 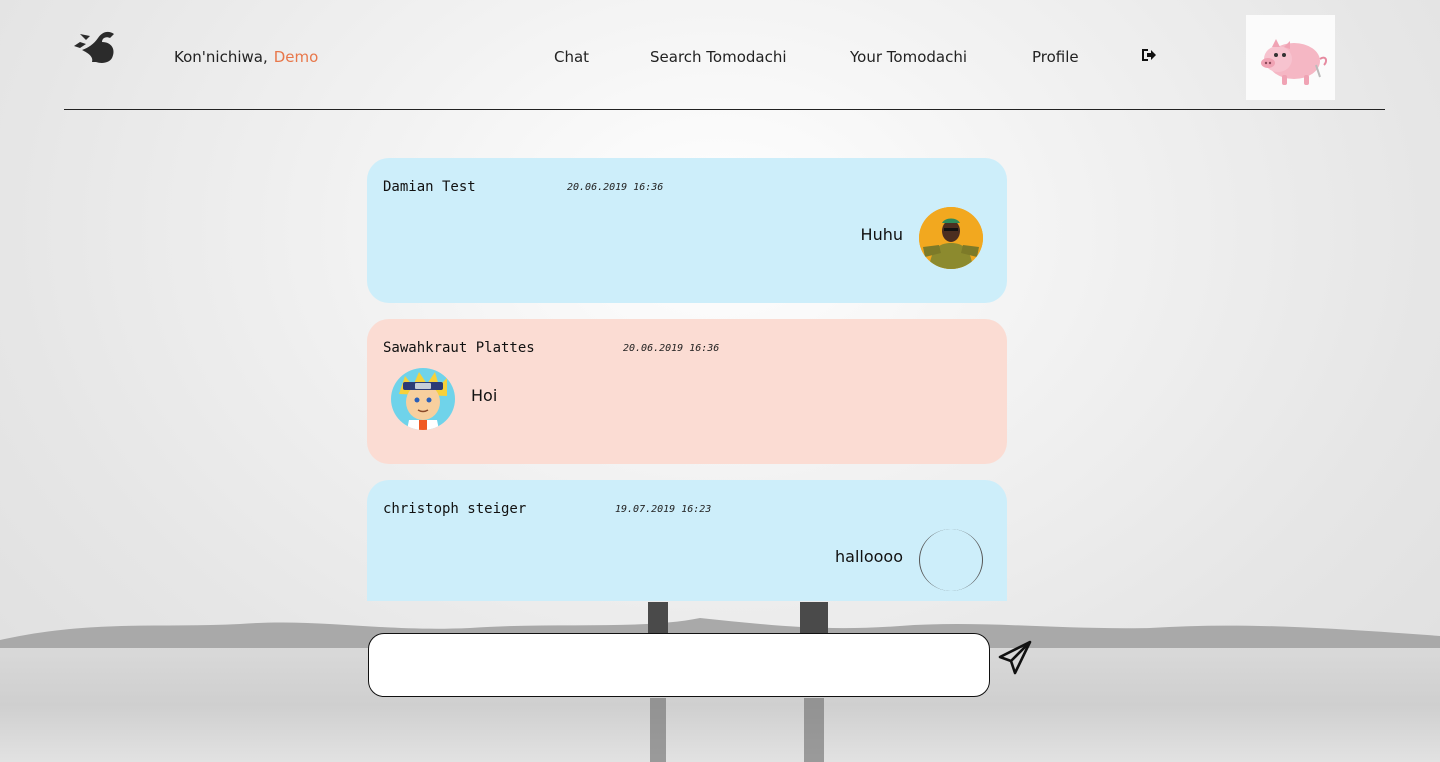 I want to click on message-timestamp: 19.07.2019 16:23, so click(x=663, y=509).